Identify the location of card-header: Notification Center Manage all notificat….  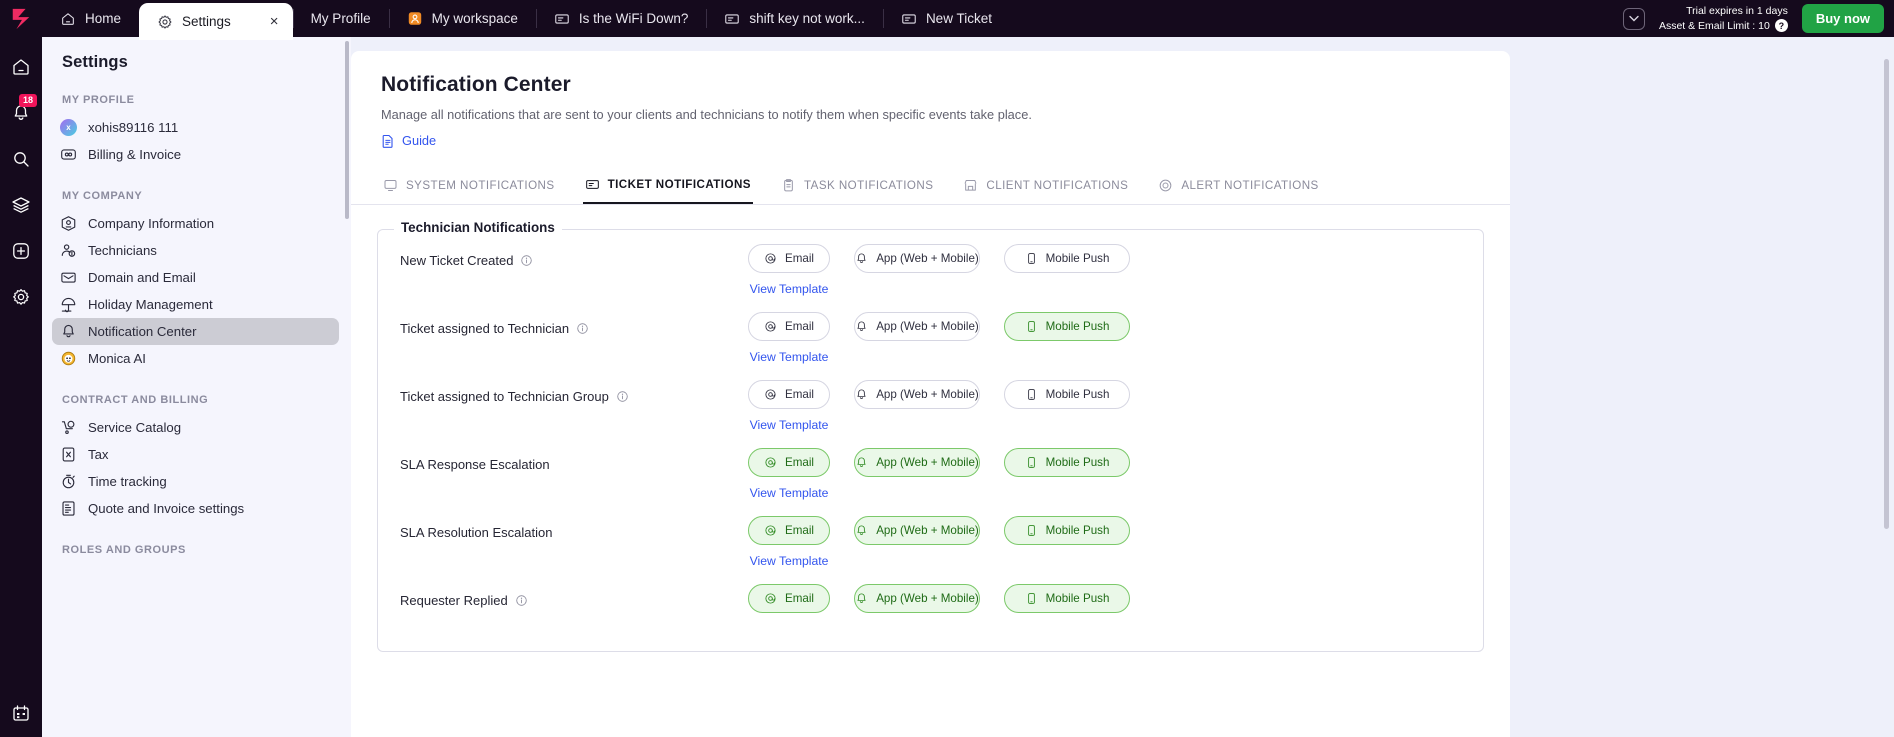
(930, 99).